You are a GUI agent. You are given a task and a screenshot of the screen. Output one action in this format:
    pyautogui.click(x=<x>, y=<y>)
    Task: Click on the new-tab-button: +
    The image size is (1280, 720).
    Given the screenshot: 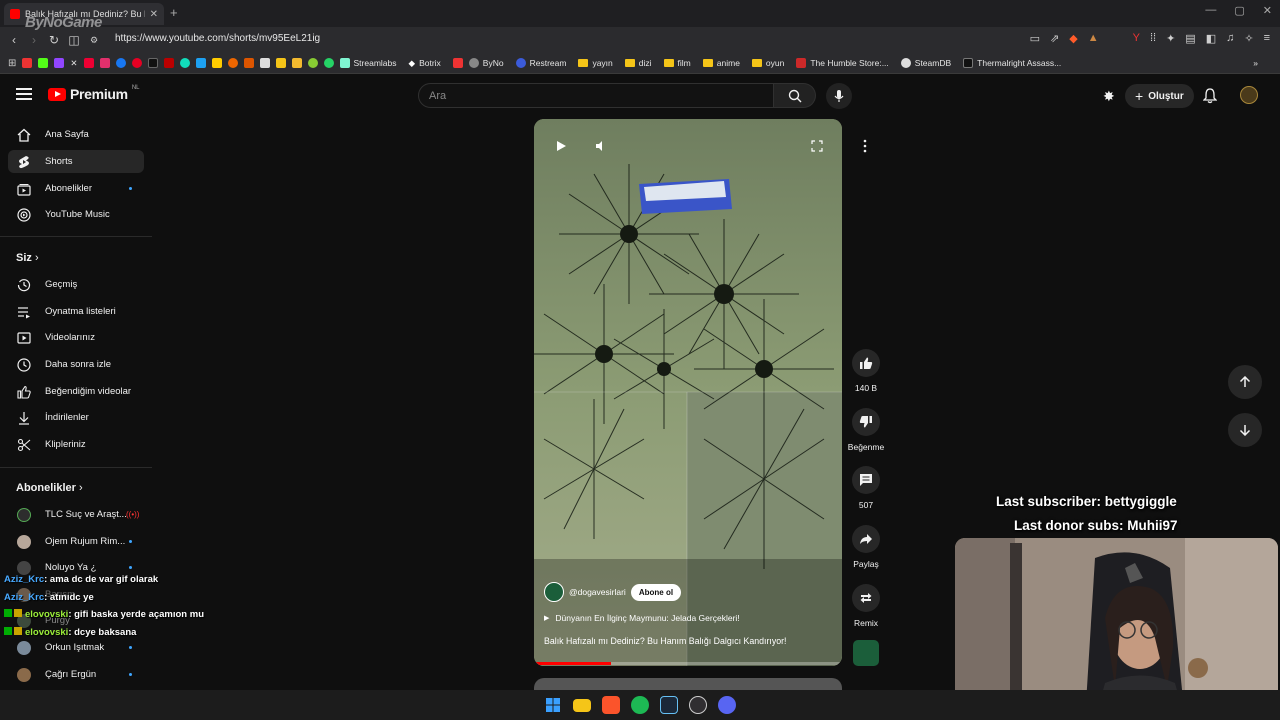 What is the action you would take?
    pyautogui.click(x=174, y=12)
    